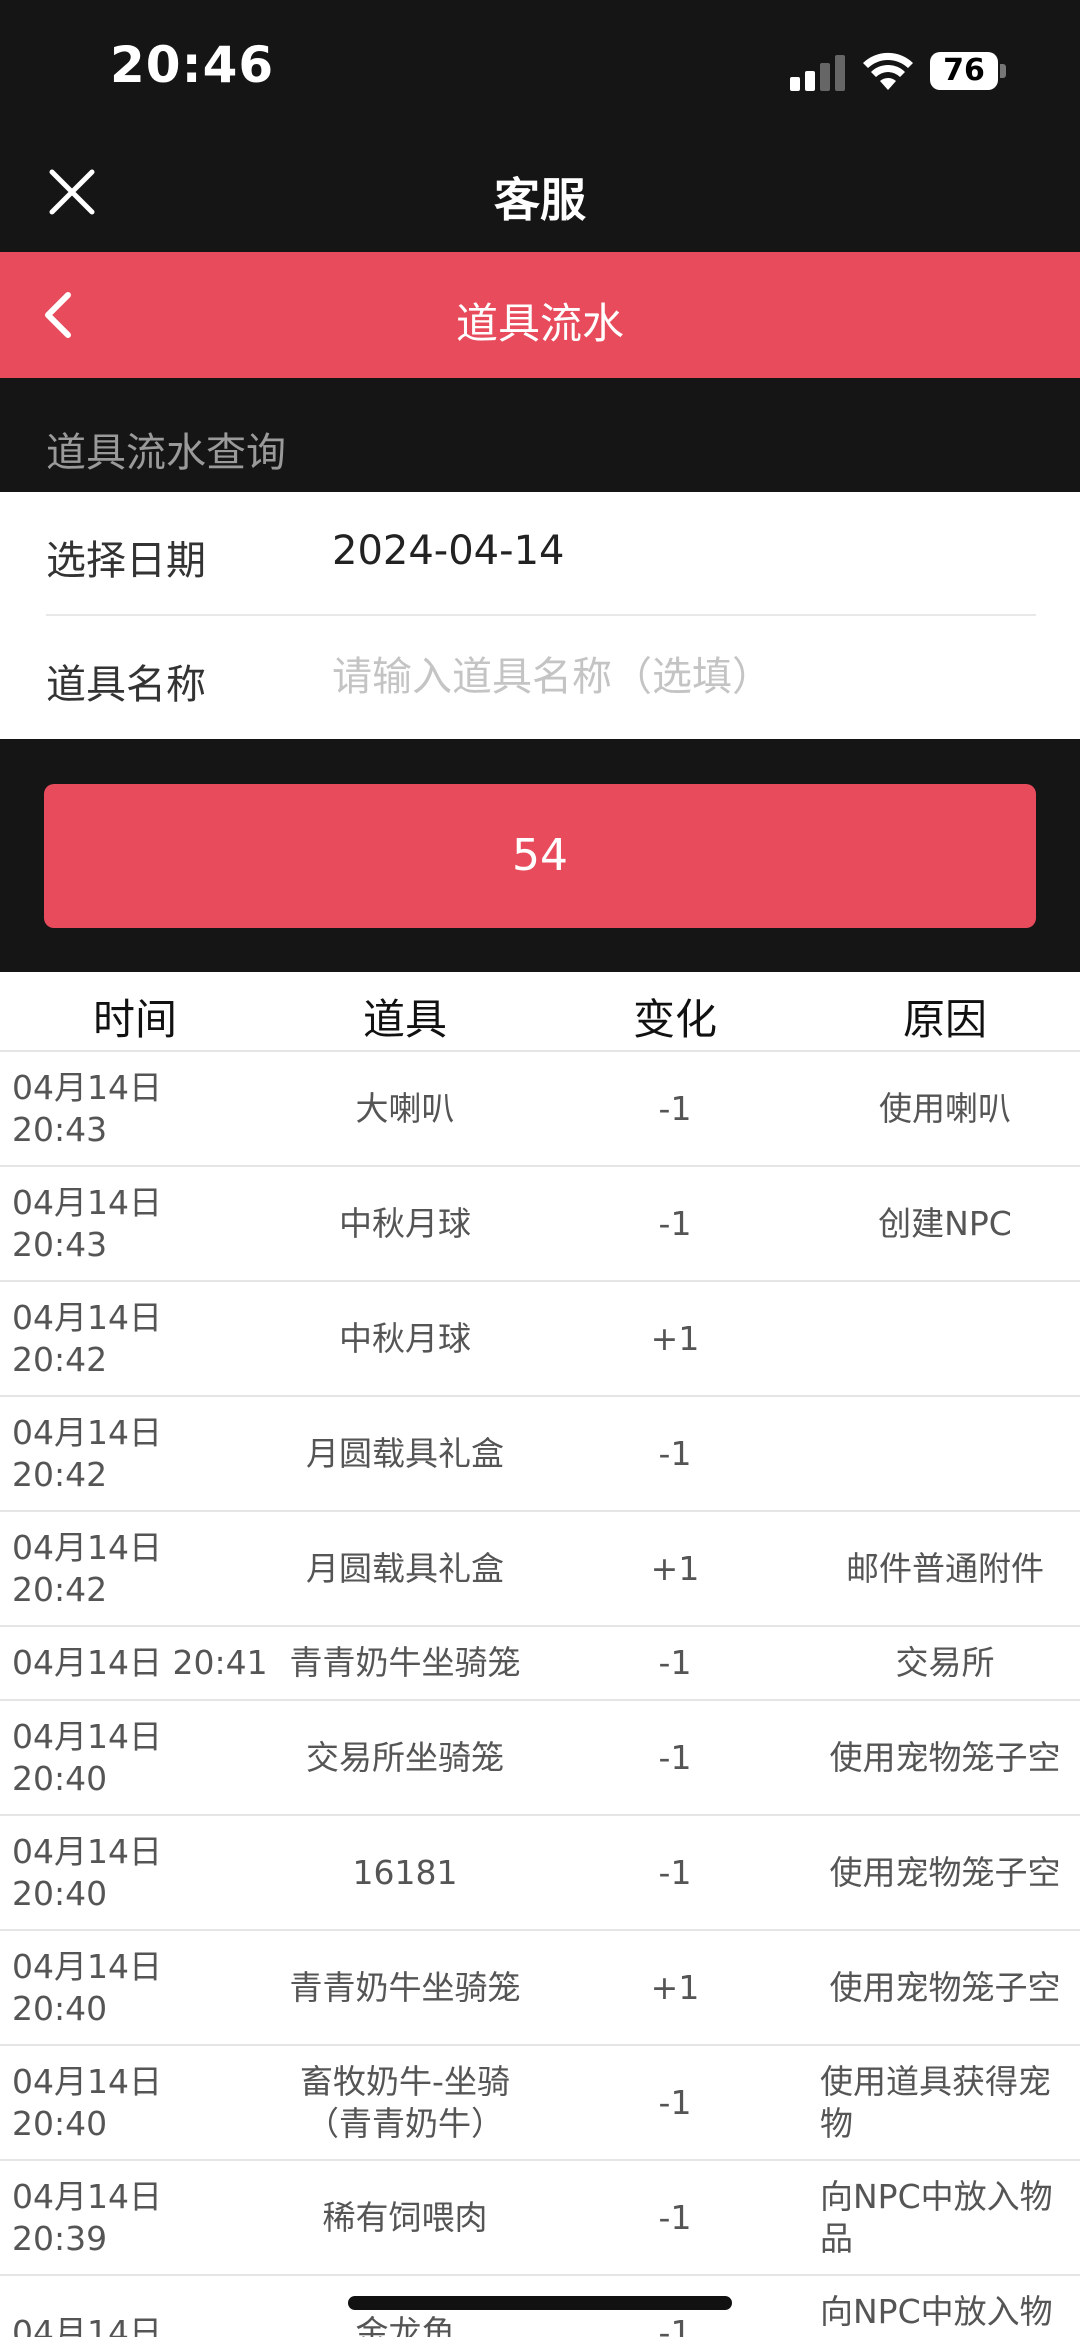  I want to click on date-label: 选择日期, so click(126, 561).